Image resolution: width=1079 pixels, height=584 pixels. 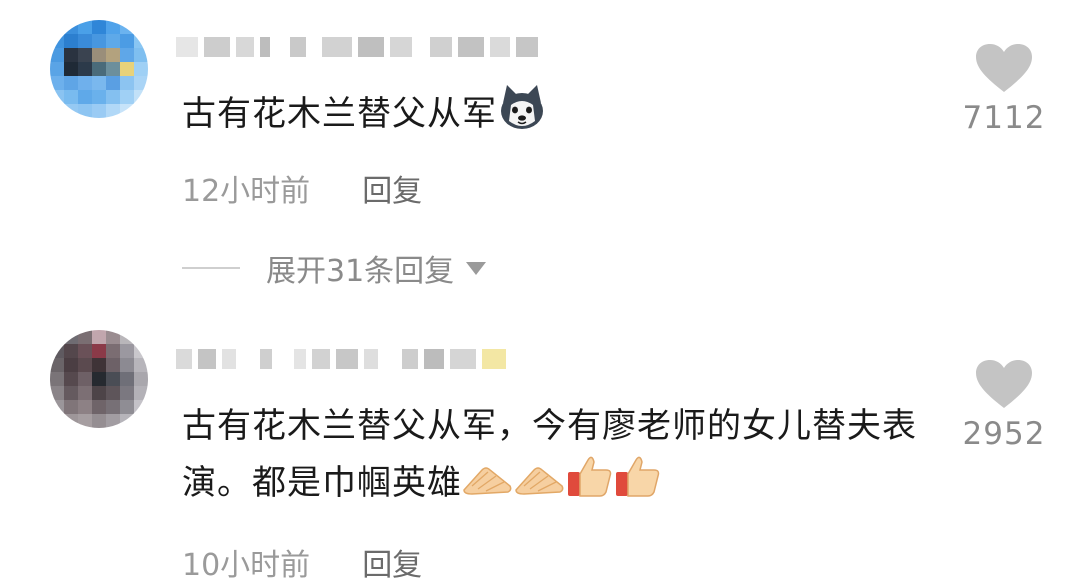 I want to click on husky-dog-emoji, so click(x=522, y=115).